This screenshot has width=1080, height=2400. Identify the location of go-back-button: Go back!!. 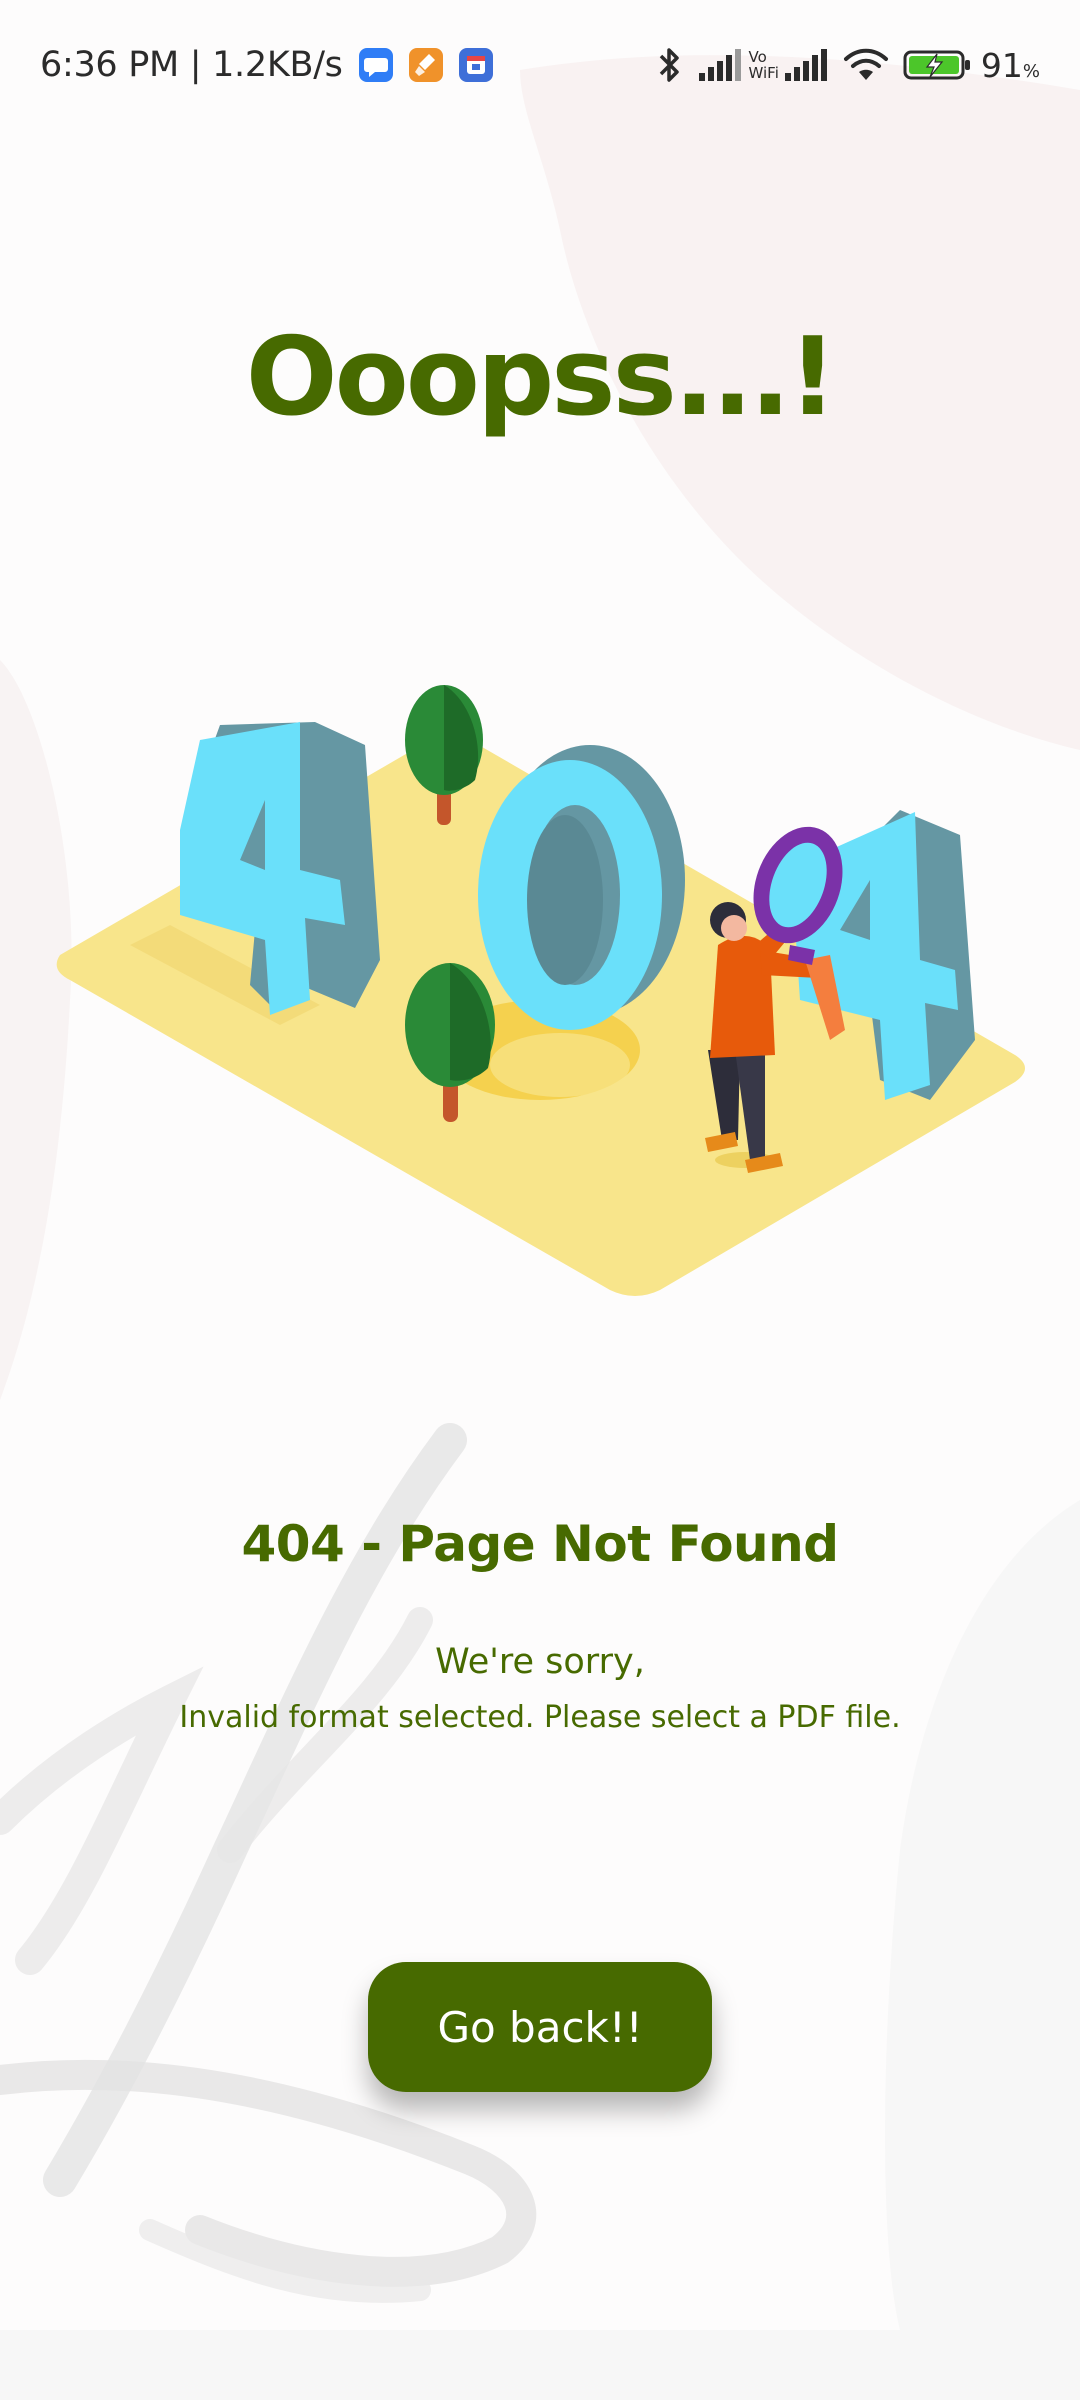
(540, 2027).